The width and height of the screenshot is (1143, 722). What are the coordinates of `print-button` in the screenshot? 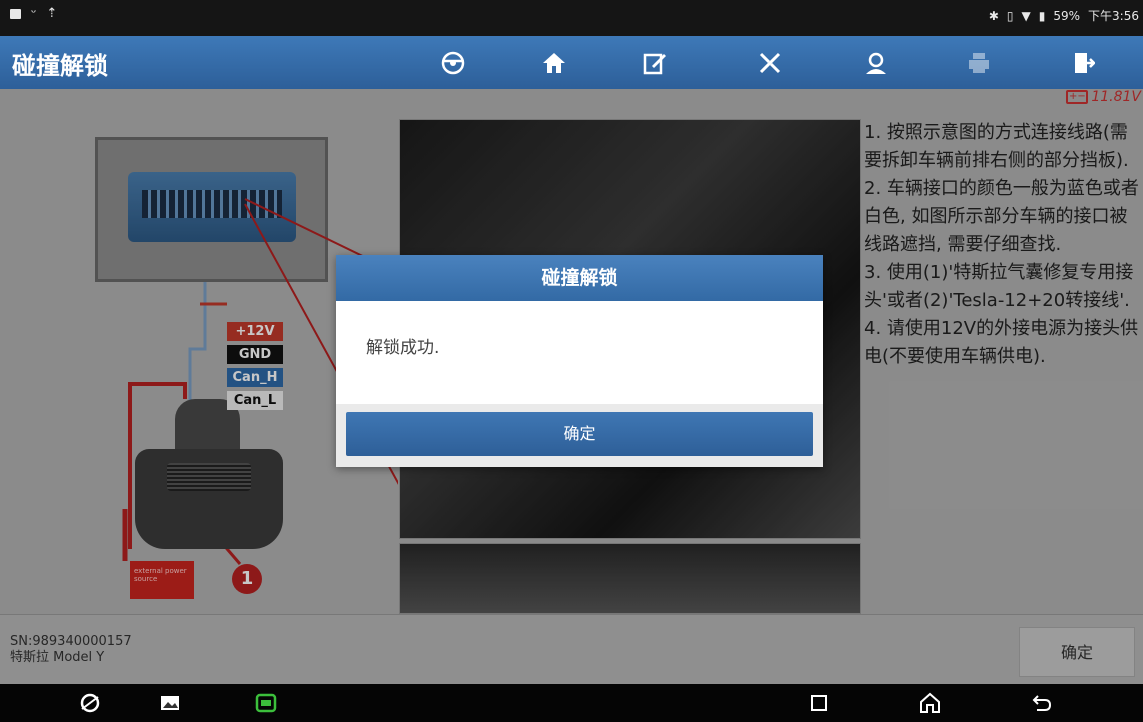 It's located at (979, 62).